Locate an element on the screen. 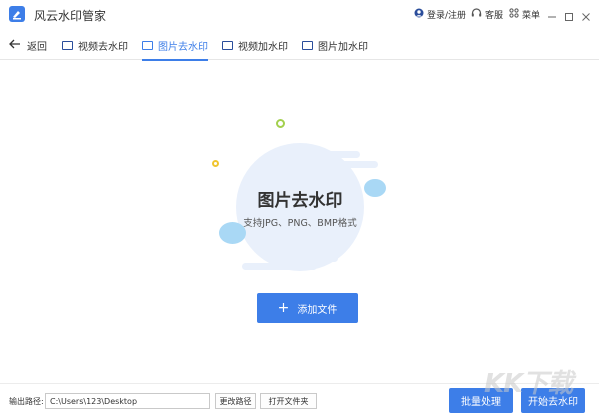  add-file-button: + 添加文件 is located at coordinates (307, 308).